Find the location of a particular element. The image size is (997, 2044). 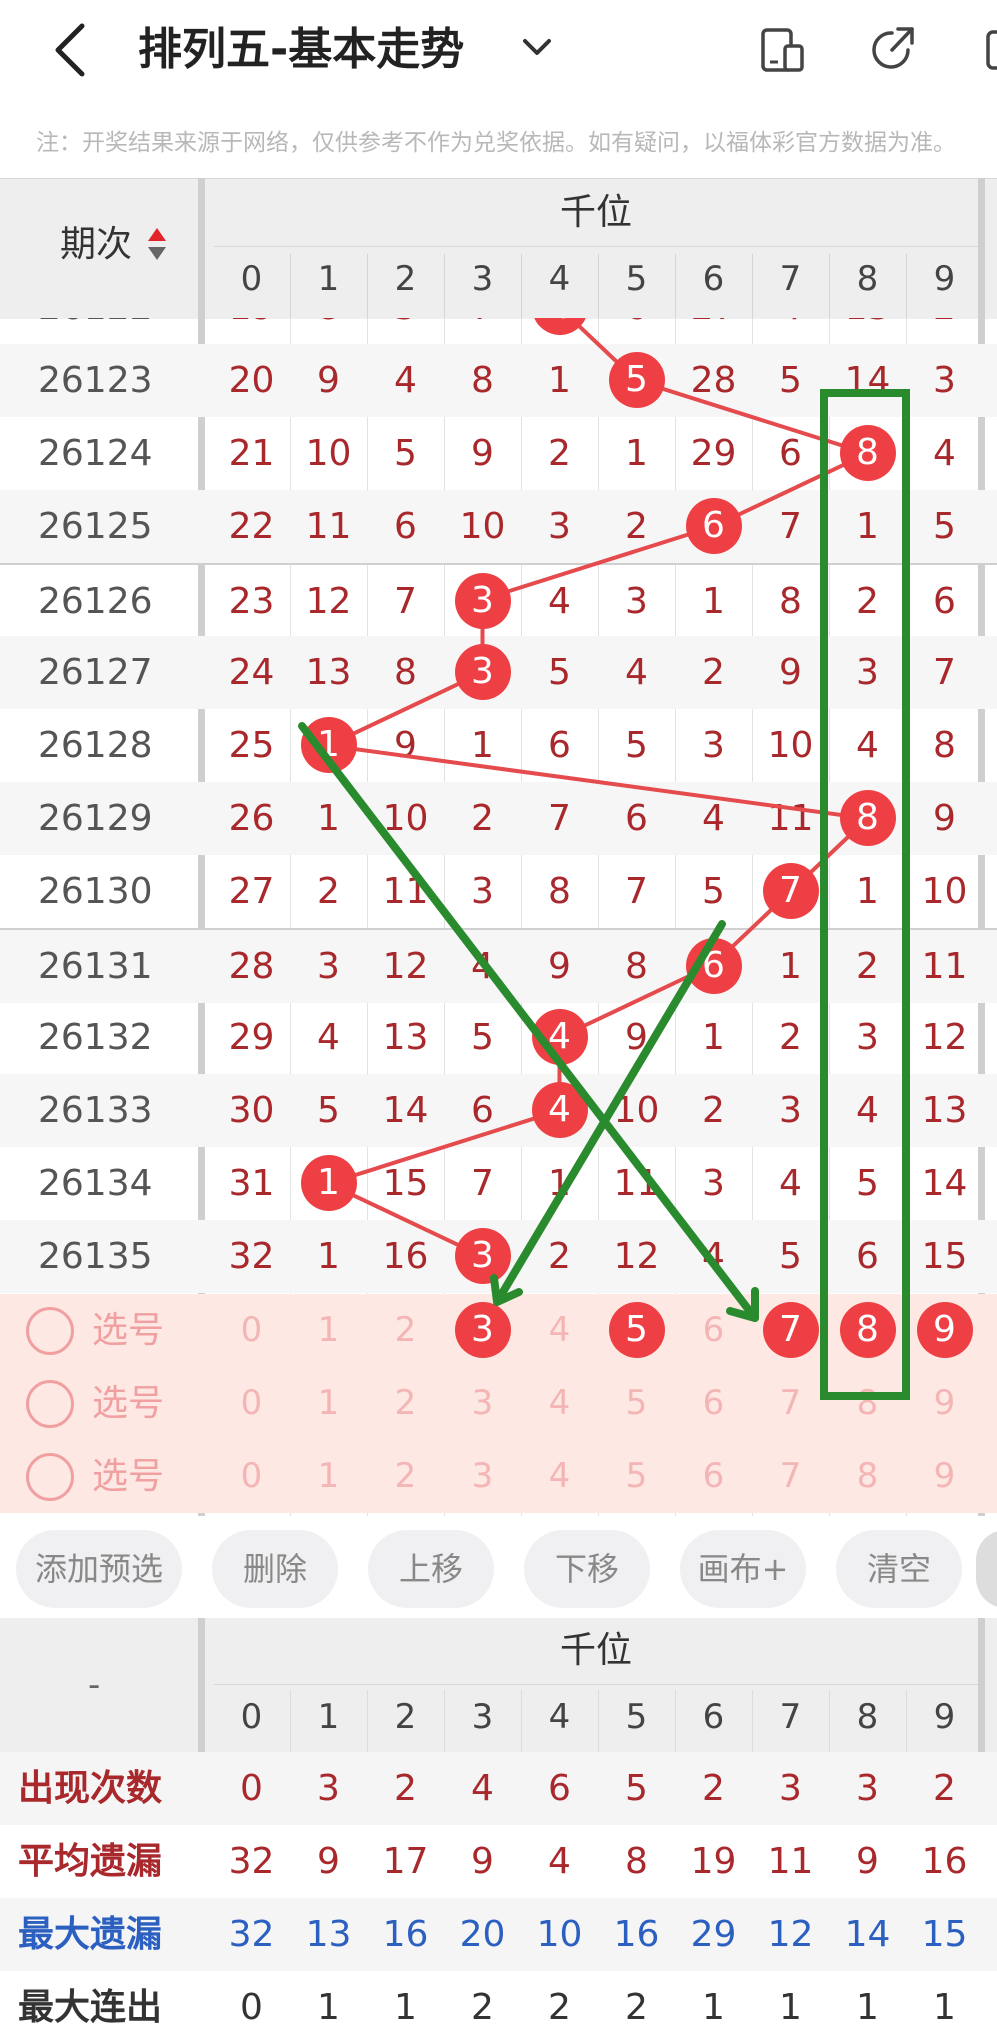

stats-column-header-1: 1 is located at coordinates (328, 1717).